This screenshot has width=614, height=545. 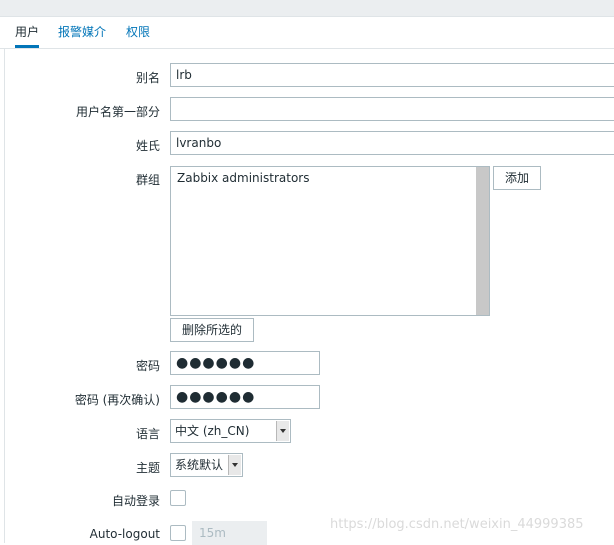 I want to click on watermark: https://blog.csdn.net/weixin_44999385, so click(x=457, y=524).